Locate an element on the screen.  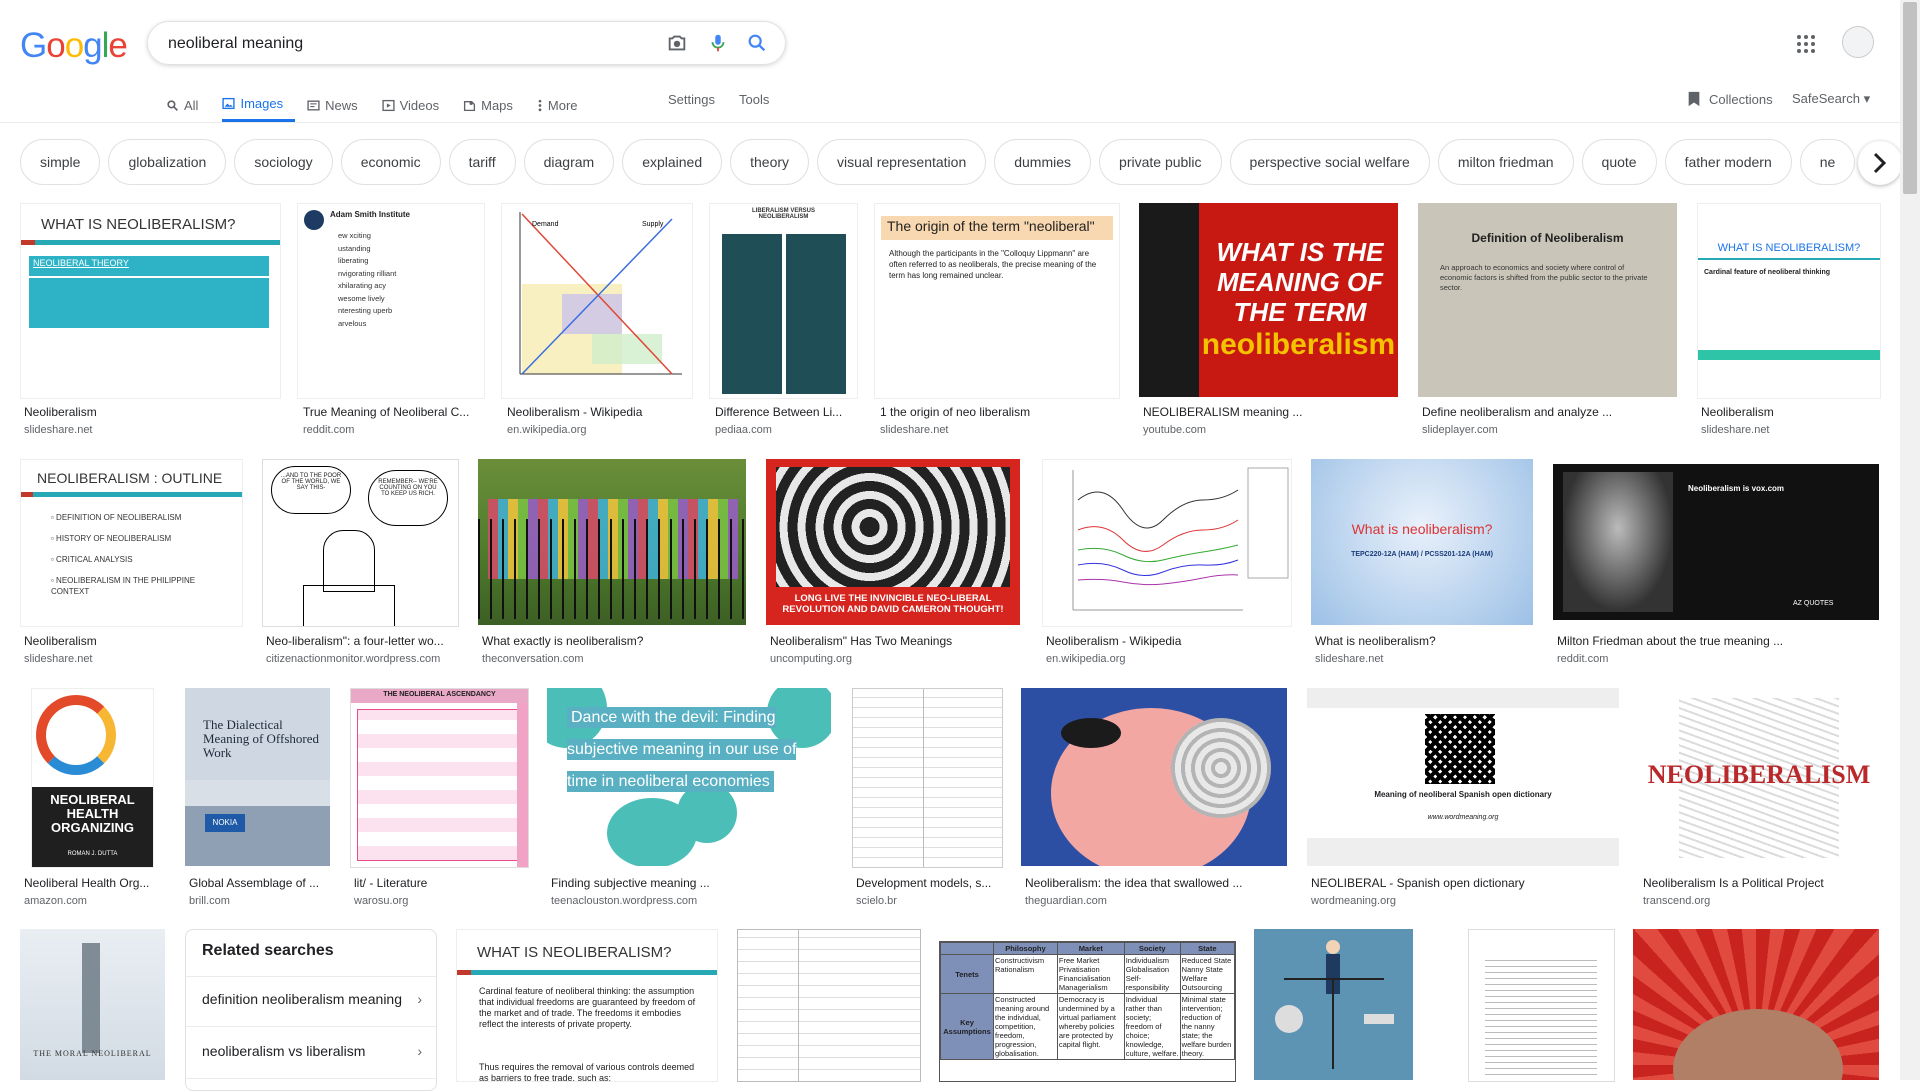
table-document-thumbnail is located at coordinates (829, 1005).